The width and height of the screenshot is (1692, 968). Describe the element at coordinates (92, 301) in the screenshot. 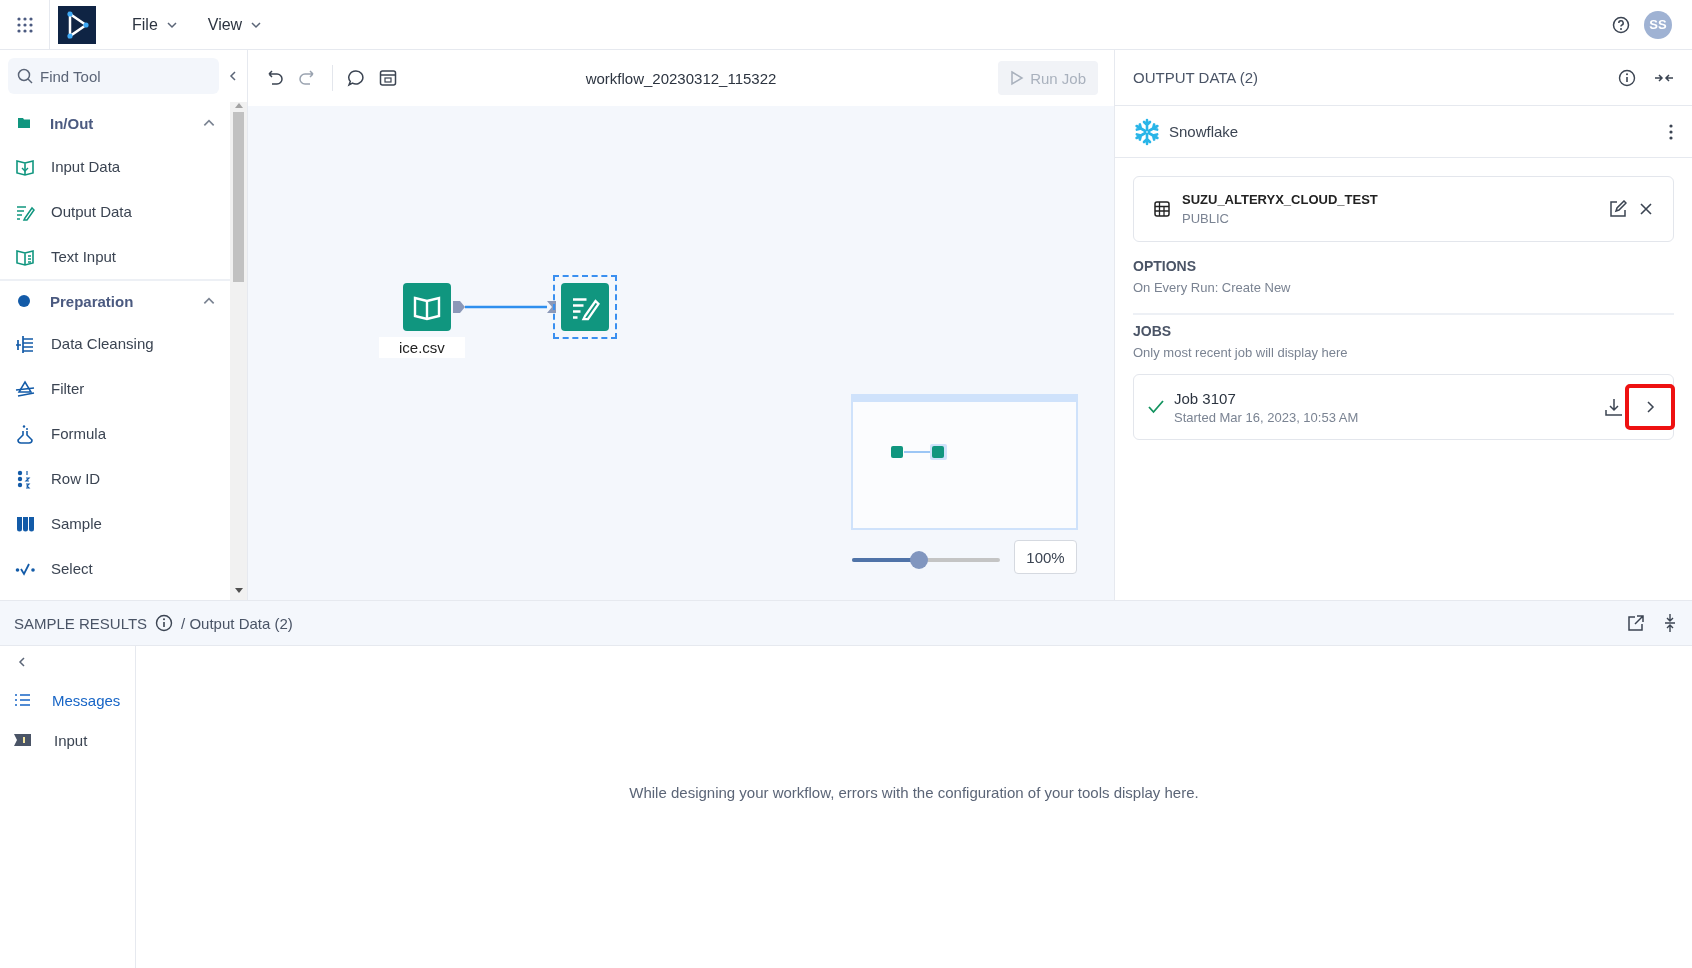

I see `category-label: Preparation` at that location.